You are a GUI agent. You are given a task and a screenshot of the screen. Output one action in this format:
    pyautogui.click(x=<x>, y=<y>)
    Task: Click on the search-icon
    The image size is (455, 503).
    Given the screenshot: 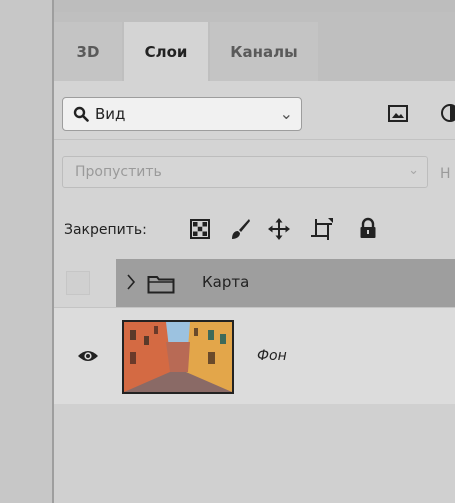 What is the action you would take?
    pyautogui.click(x=81, y=114)
    